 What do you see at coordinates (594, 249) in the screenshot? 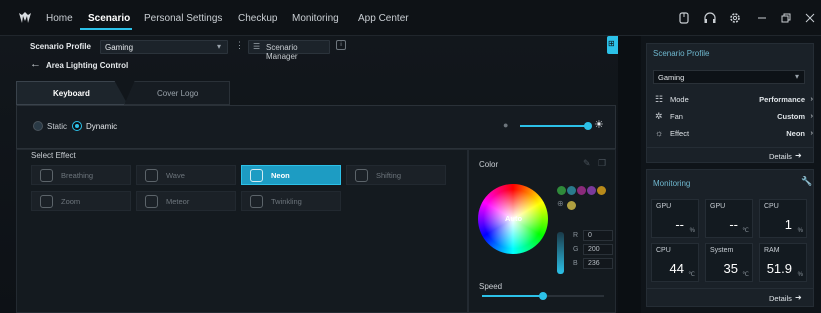
I see `g-value: 200` at bounding box center [594, 249].